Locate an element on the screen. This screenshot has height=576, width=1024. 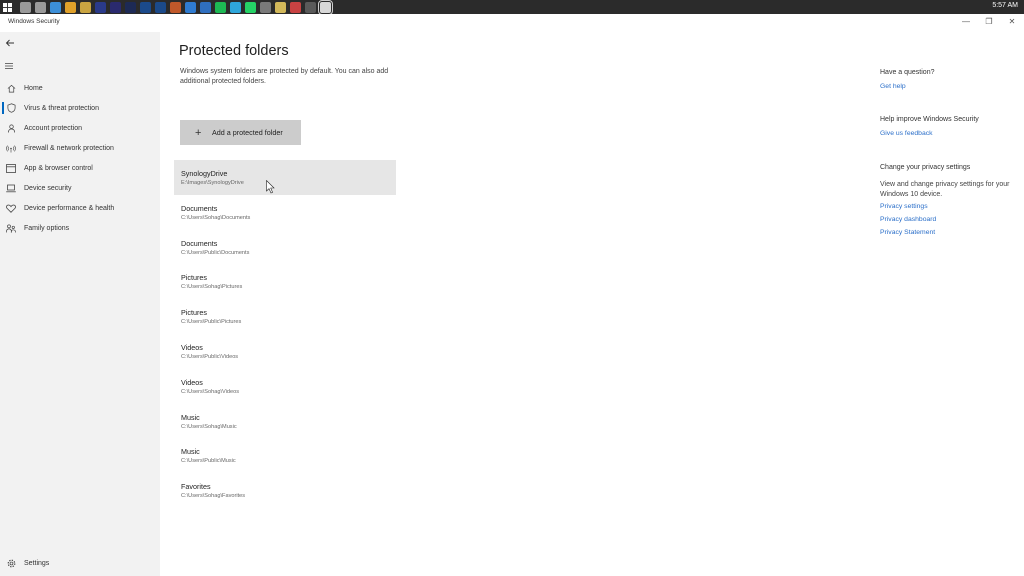
taskbar-clock: 5:57 AM is located at coordinates (1005, 5).